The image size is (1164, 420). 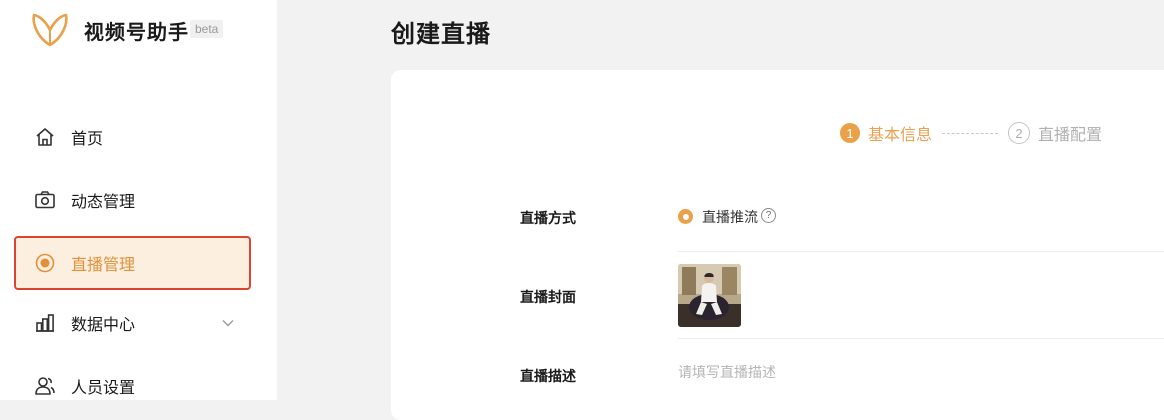 I want to click on sidebar-item-label: 首页, so click(x=87, y=138).